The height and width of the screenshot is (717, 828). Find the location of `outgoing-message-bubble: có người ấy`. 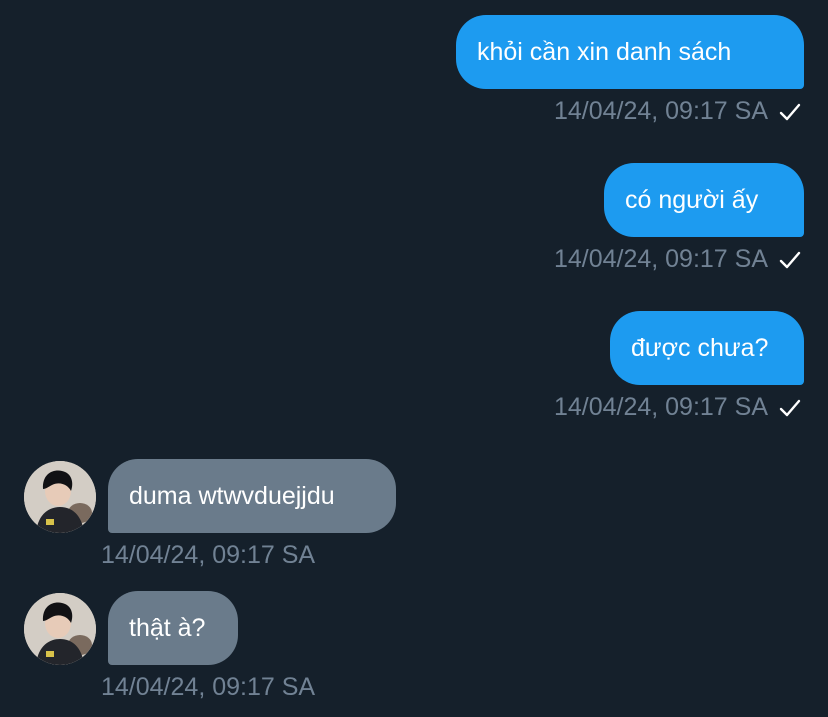

outgoing-message-bubble: có người ấy is located at coordinates (704, 200).